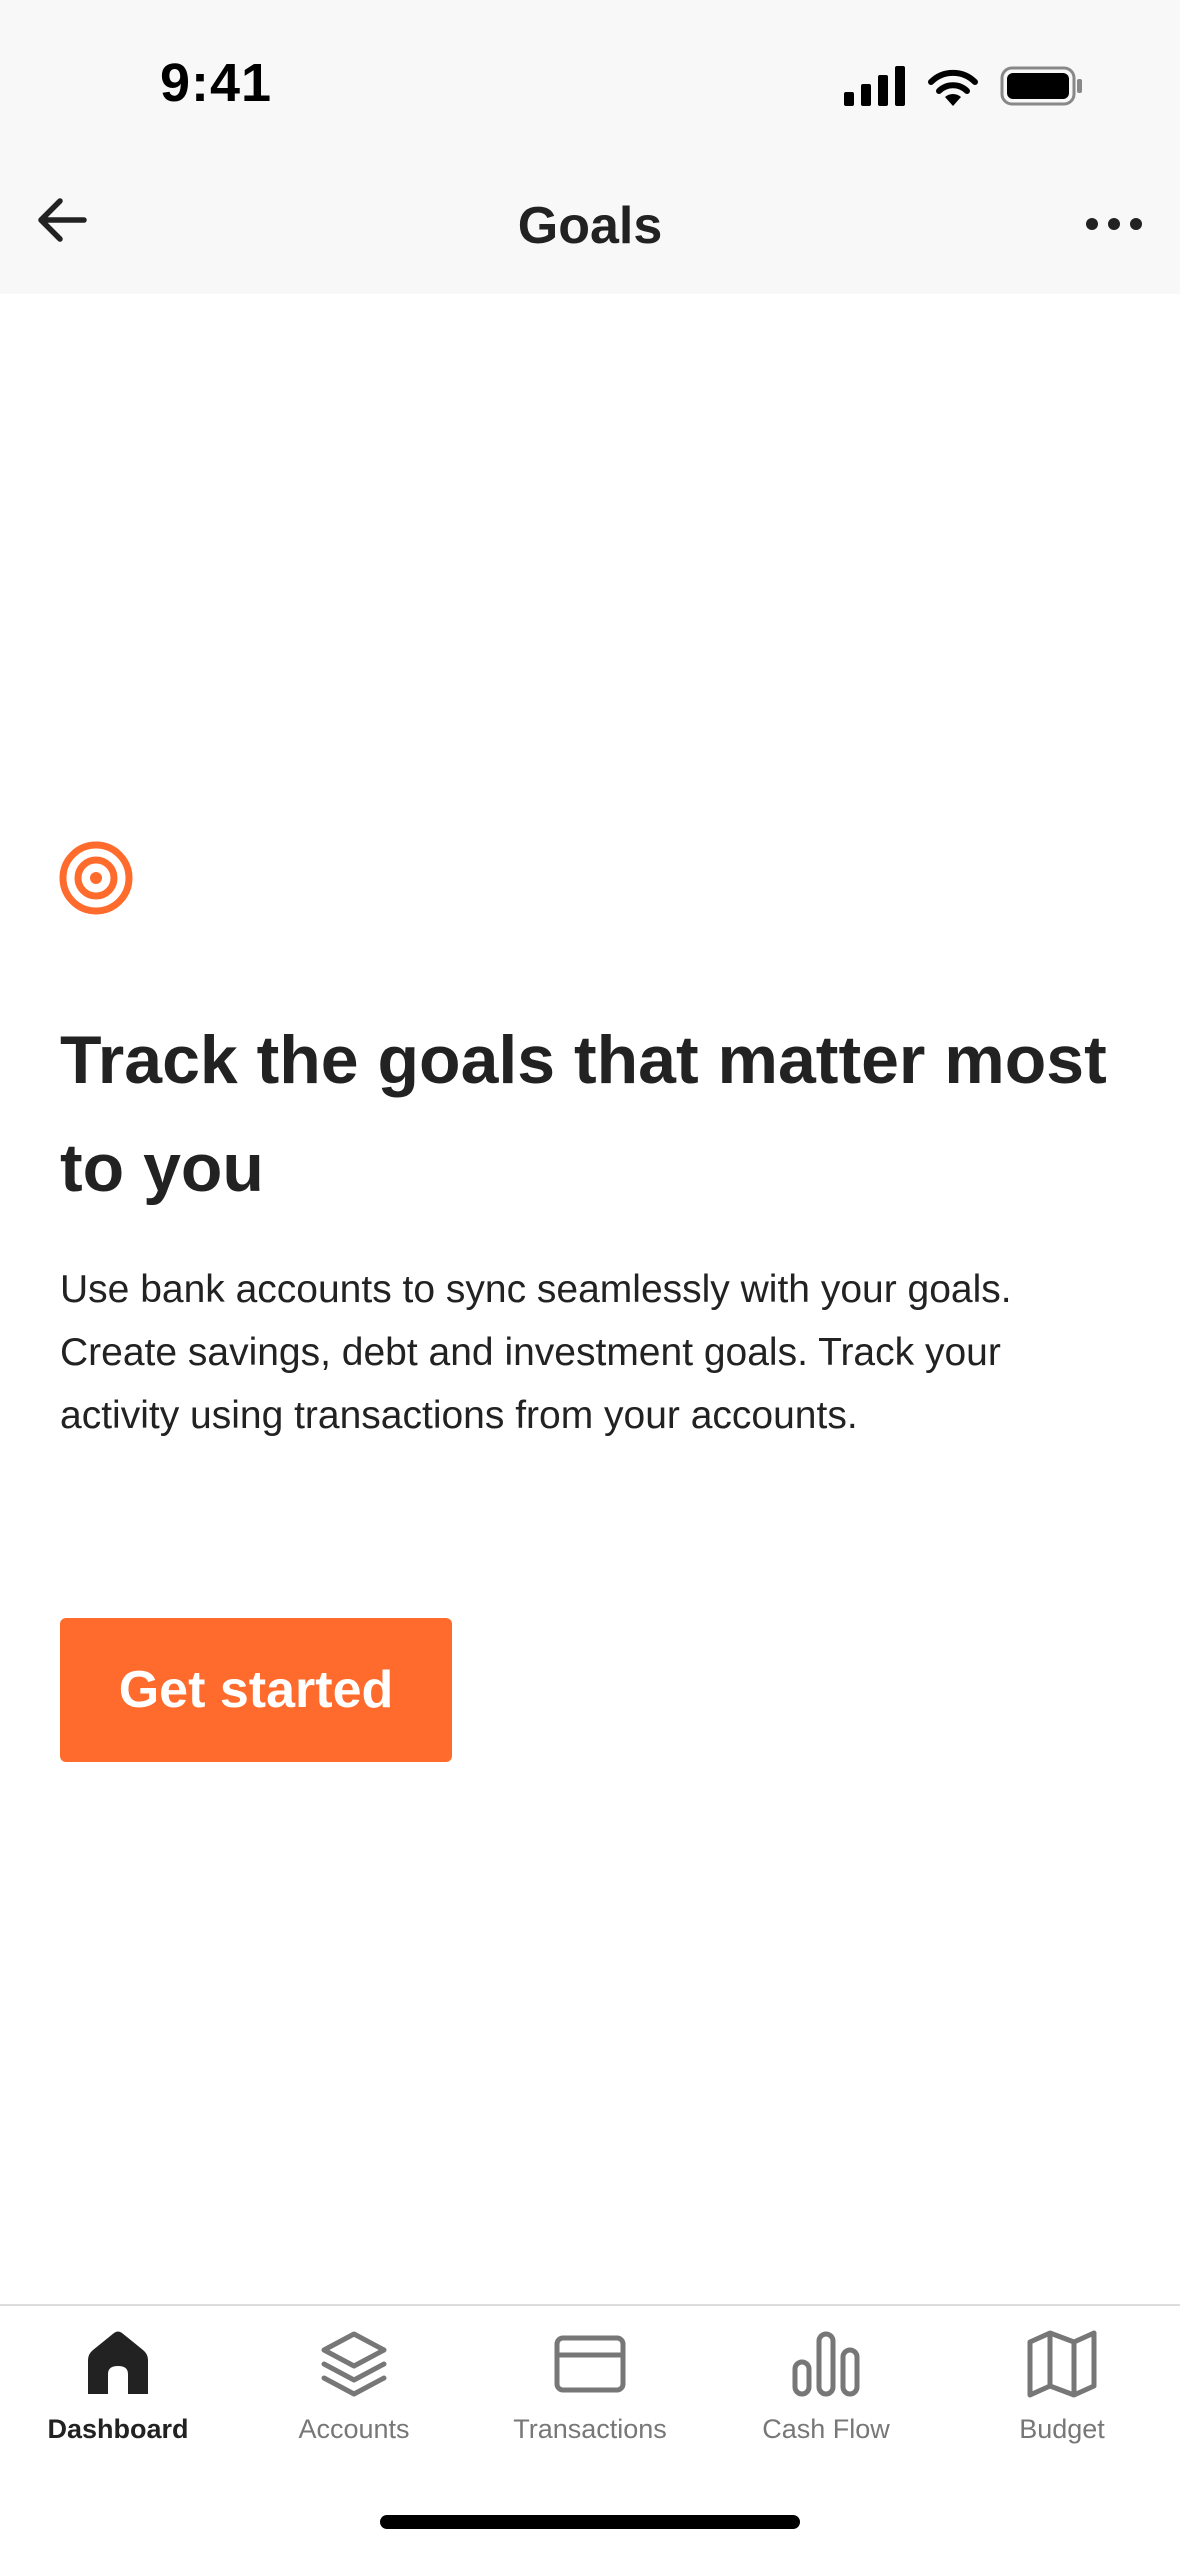  I want to click on cellular-signal-icon, so click(874, 86).